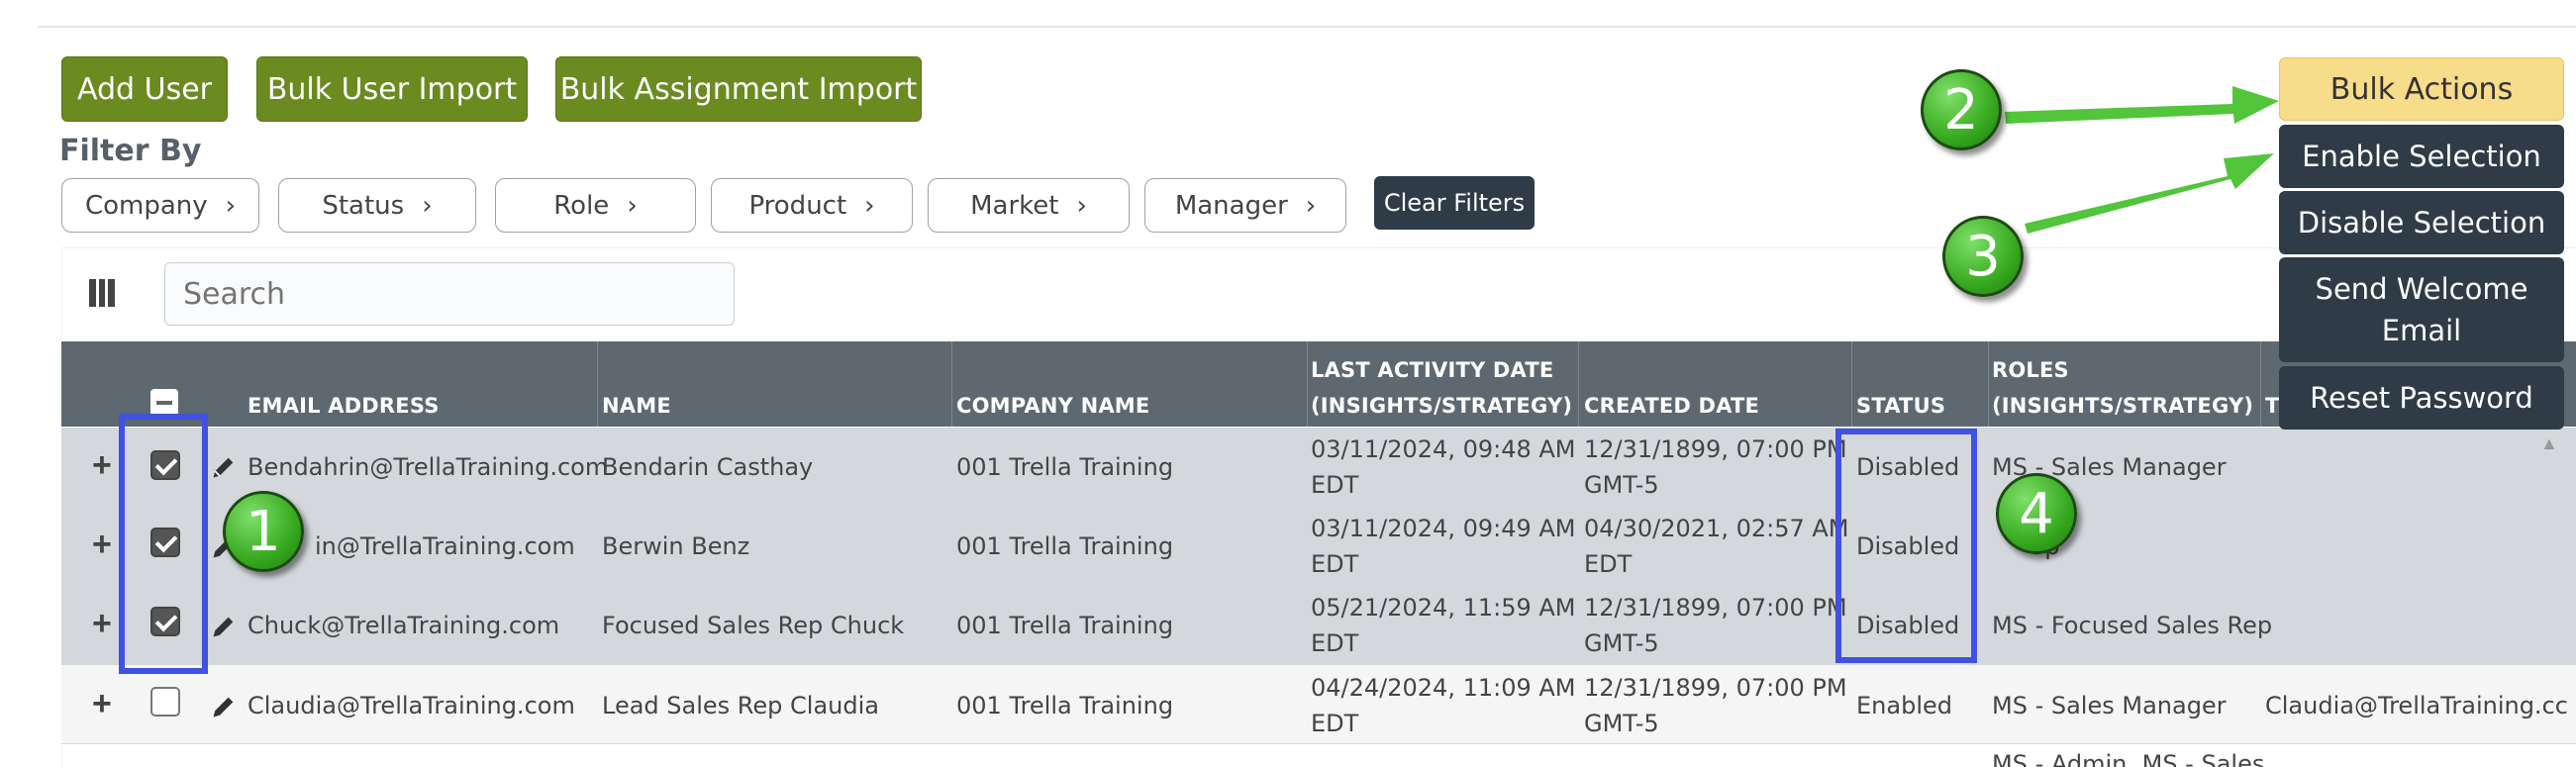 The height and width of the screenshot is (767, 2576). Describe the element at coordinates (263, 531) in the screenshot. I see `annotation-number-1: 1` at that location.